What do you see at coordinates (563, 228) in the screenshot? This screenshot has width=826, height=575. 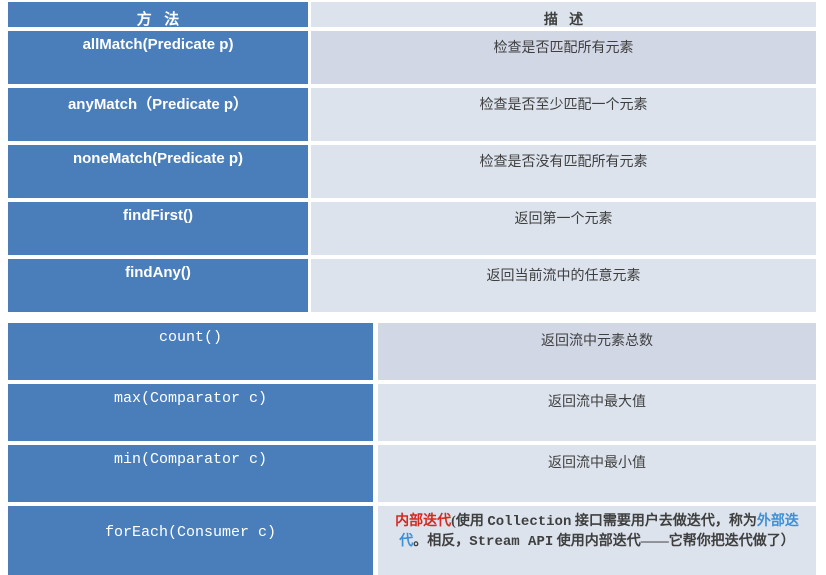 I see `description-cell: 返回第一个元素` at bounding box center [563, 228].